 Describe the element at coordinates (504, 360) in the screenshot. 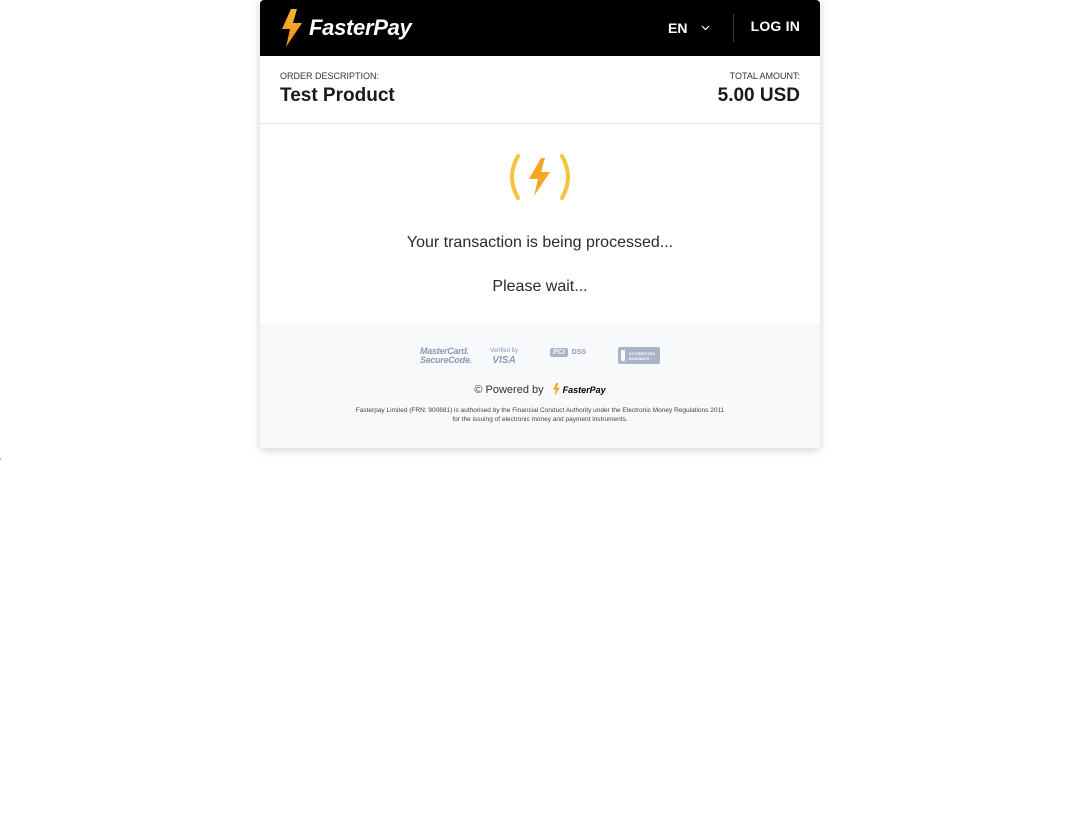

I see `visa-line2: VISA` at that location.